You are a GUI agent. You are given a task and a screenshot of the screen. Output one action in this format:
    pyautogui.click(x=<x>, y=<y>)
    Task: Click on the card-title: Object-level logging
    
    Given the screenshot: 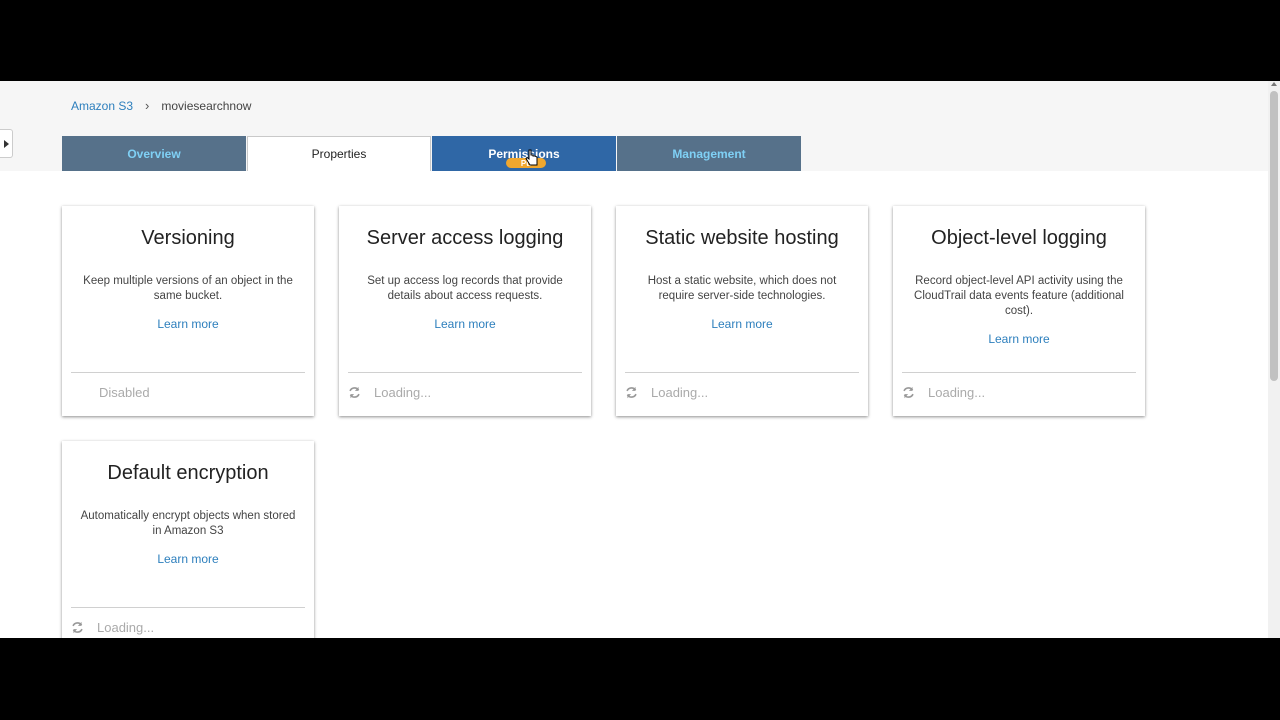 What is the action you would take?
    pyautogui.click(x=1019, y=238)
    